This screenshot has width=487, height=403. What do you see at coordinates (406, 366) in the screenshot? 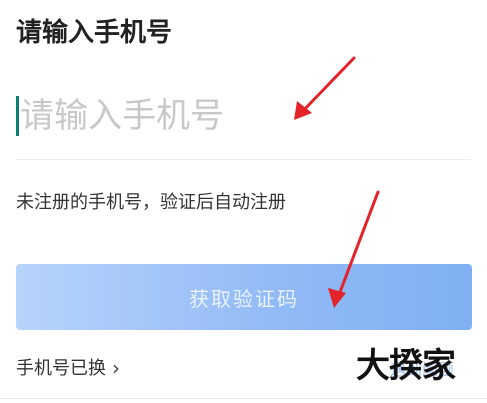
I see `watermark-text: 大揆家` at bounding box center [406, 366].